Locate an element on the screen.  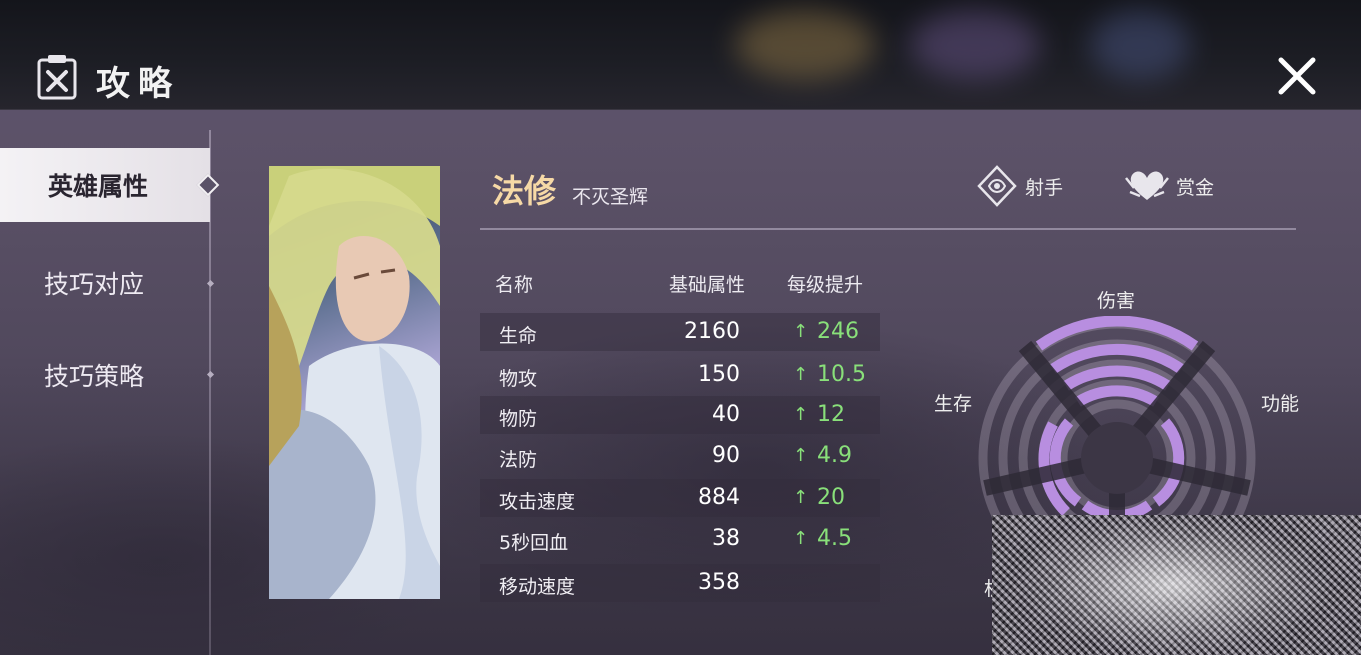
radar-label-utility: 功能 is located at coordinates (1280, 404).